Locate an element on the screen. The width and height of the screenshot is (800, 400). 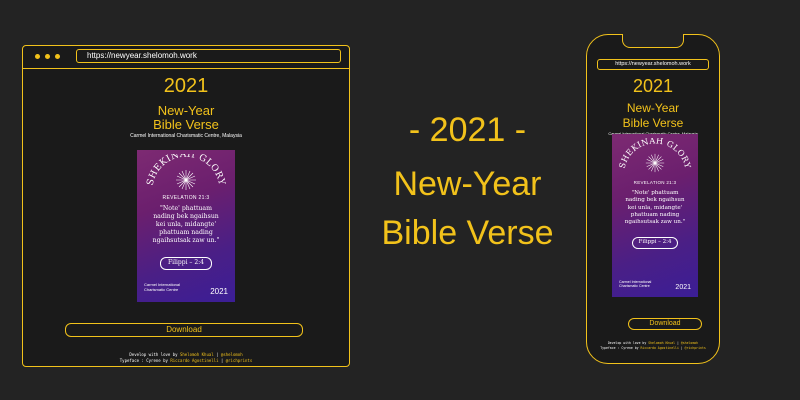
phone-typeface-handle-link: @richprints is located at coordinates (695, 348).